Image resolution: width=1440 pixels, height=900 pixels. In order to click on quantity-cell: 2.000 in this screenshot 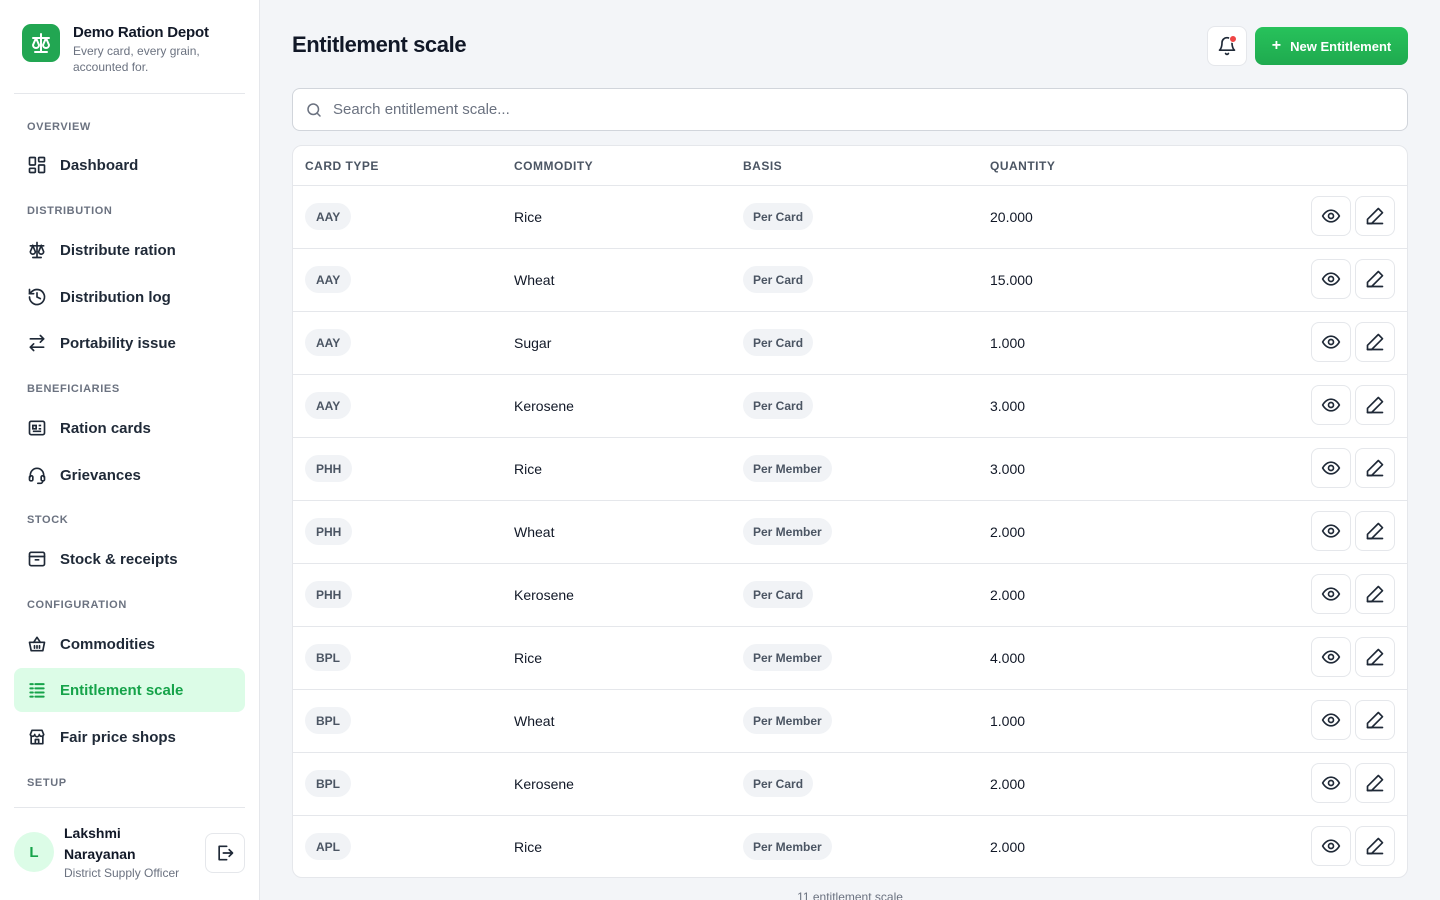, I will do `click(1008, 595)`.